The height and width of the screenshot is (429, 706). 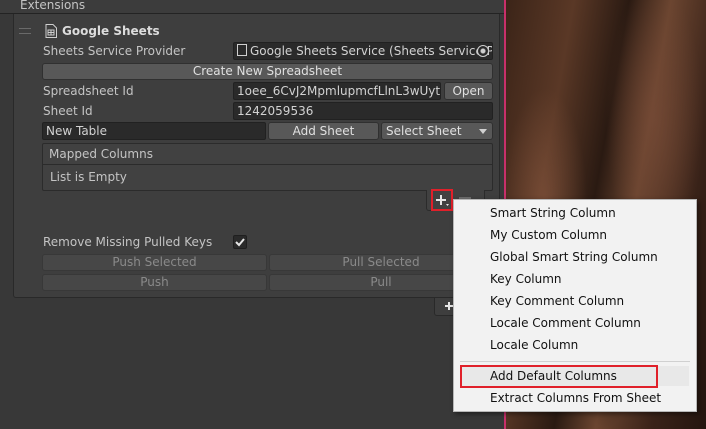 What do you see at coordinates (51, 31) in the screenshot?
I see `google-sheets-icon` at bounding box center [51, 31].